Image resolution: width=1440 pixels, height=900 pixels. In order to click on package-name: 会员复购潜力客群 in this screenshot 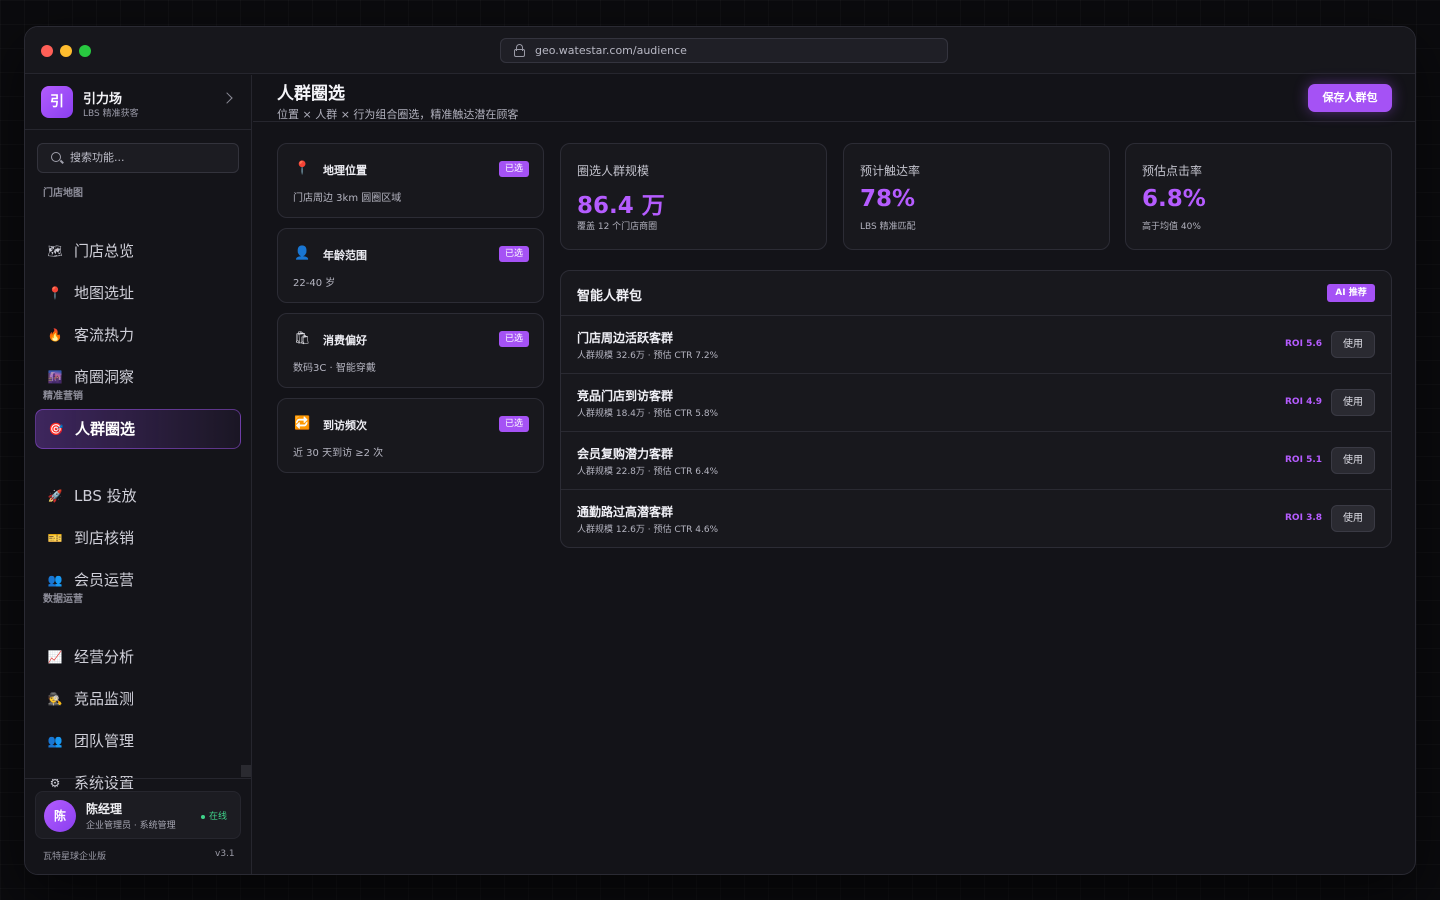, I will do `click(625, 454)`.